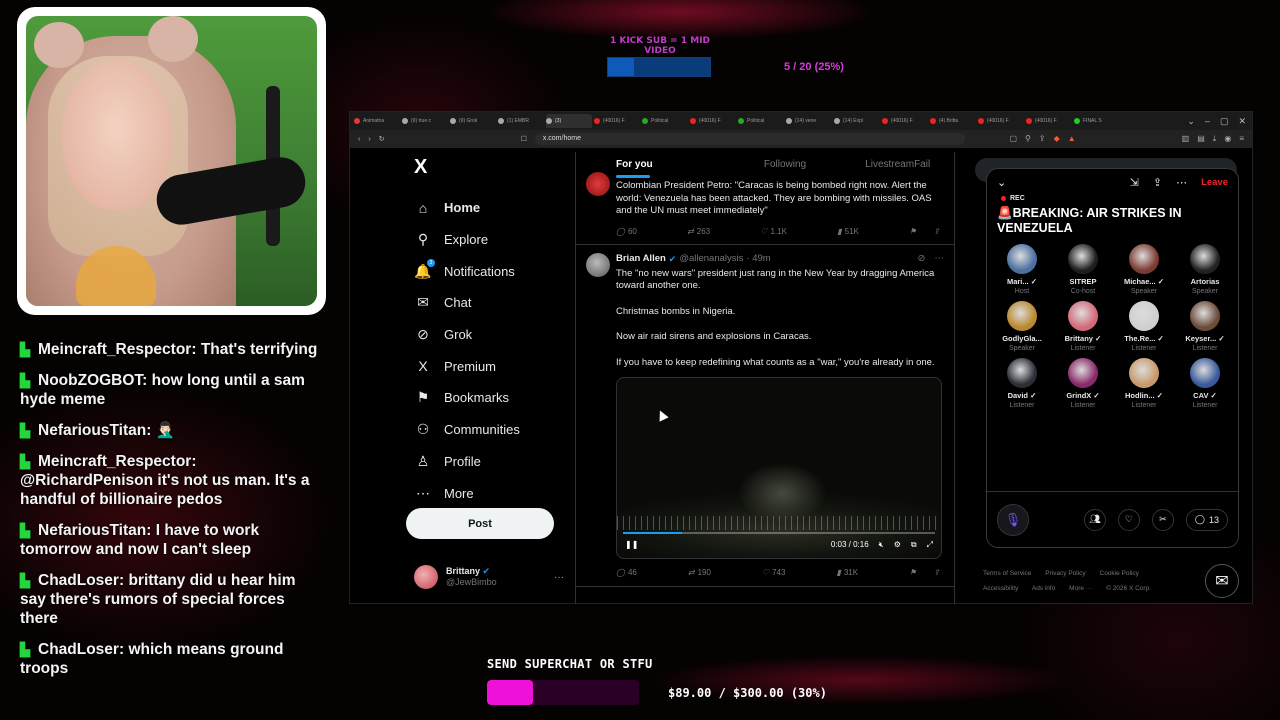 Image resolution: width=1280 pixels, height=720 pixels. Describe the element at coordinates (1191, 121) in the screenshot. I see `tab-list-icon: ⌄` at that location.